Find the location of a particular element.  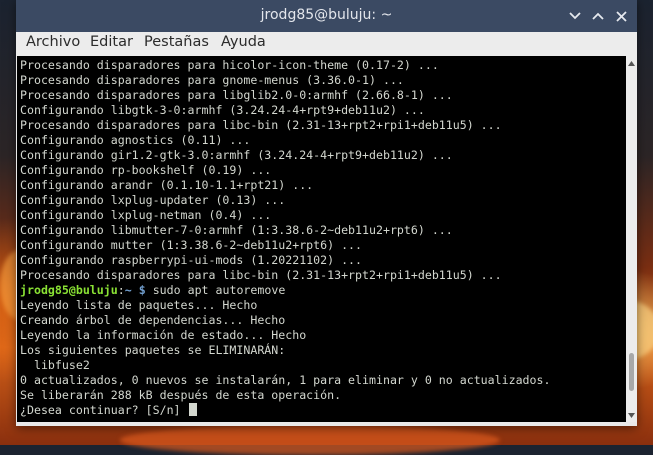

terminal-line: Creando árbol de dependencias... Hecho is located at coordinates (153, 320).